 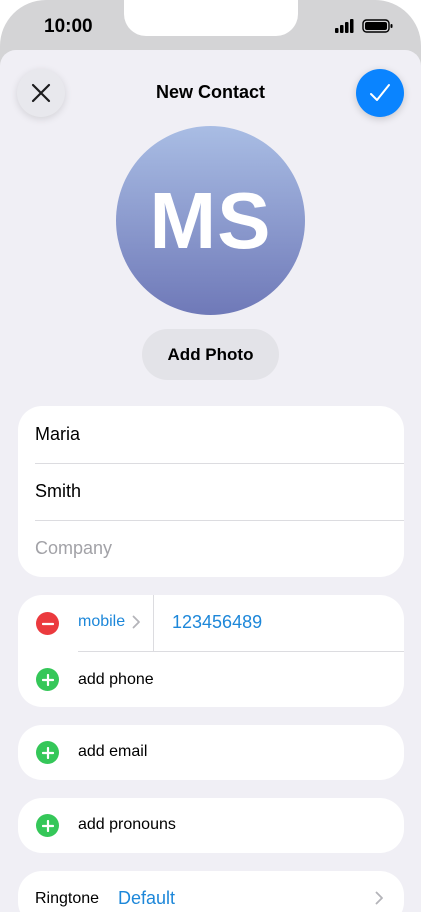 What do you see at coordinates (344, 26) in the screenshot?
I see `cellular-signal-icon` at bounding box center [344, 26].